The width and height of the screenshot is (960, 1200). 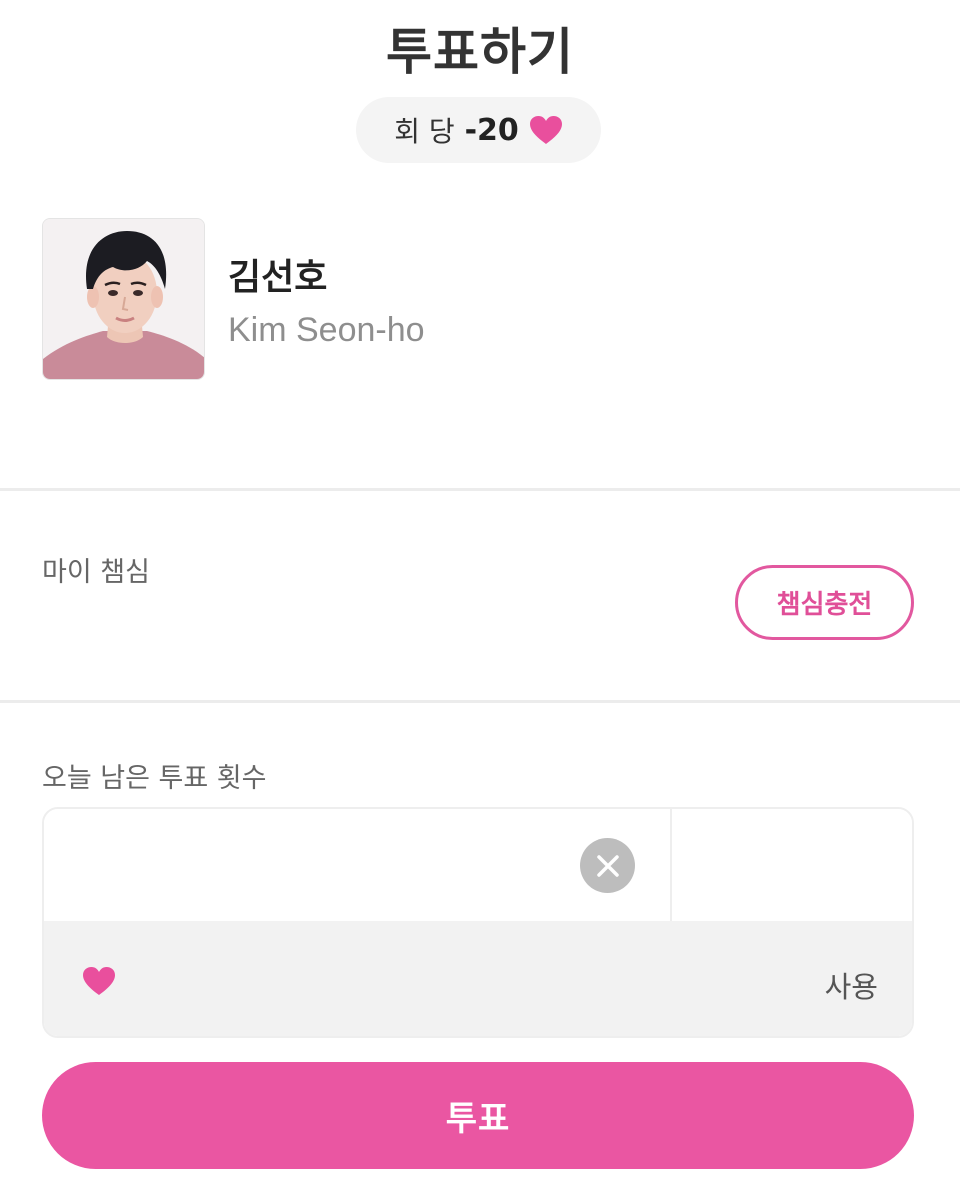 I want to click on close-icon, so click(x=607, y=865).